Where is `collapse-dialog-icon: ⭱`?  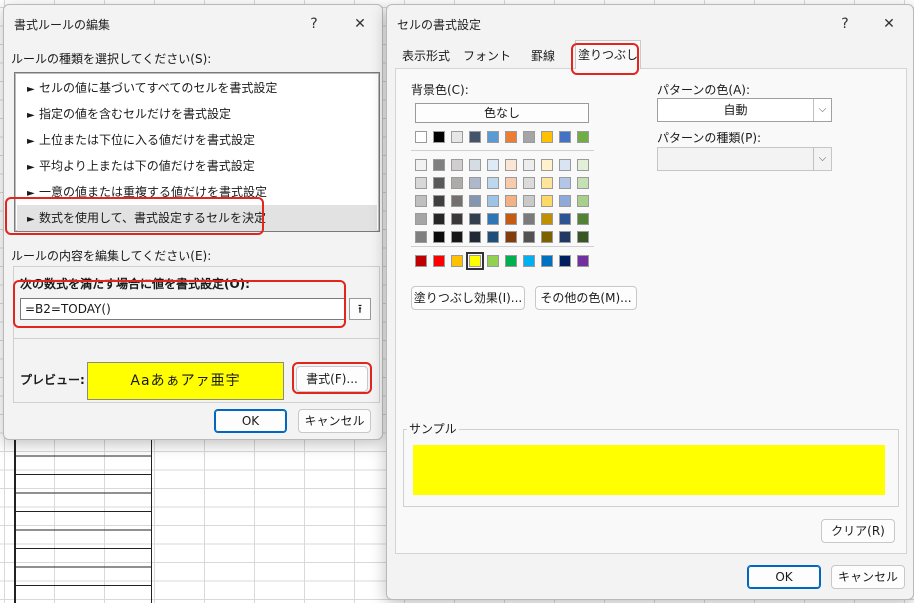
collapse-dialog-icon: ⭱ is located at coordinates (360, 309).